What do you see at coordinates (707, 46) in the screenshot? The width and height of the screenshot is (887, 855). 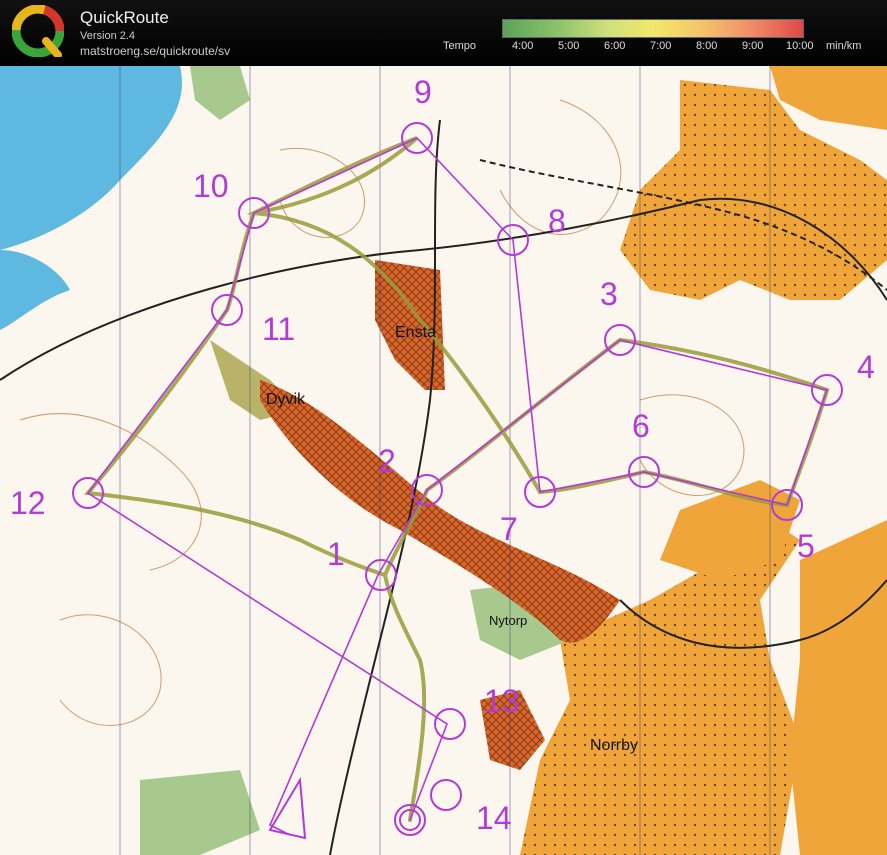 I see `tempo-tick: 8:00` at bounding box center [707, 46].